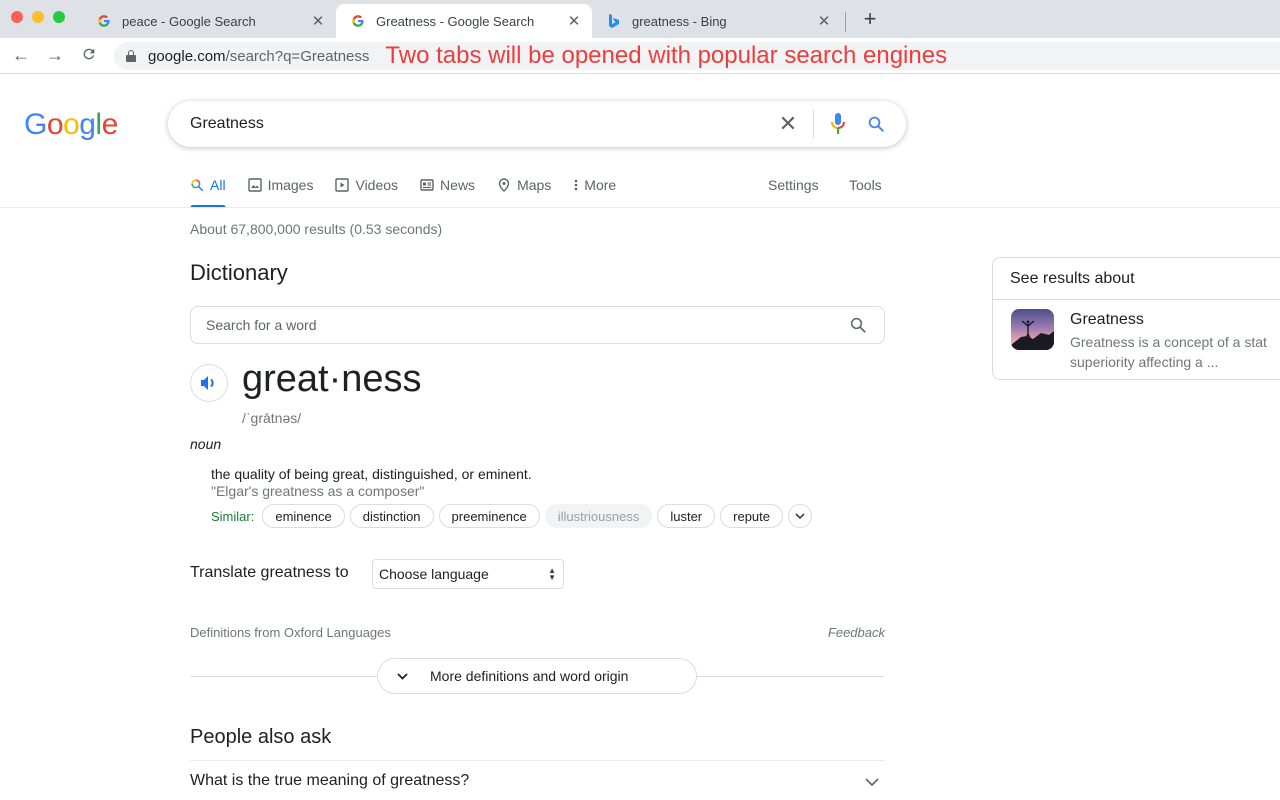  Describe the element at coordinates (788, 124) in the screenshot. I see `clear-icon: ✕` at that location.